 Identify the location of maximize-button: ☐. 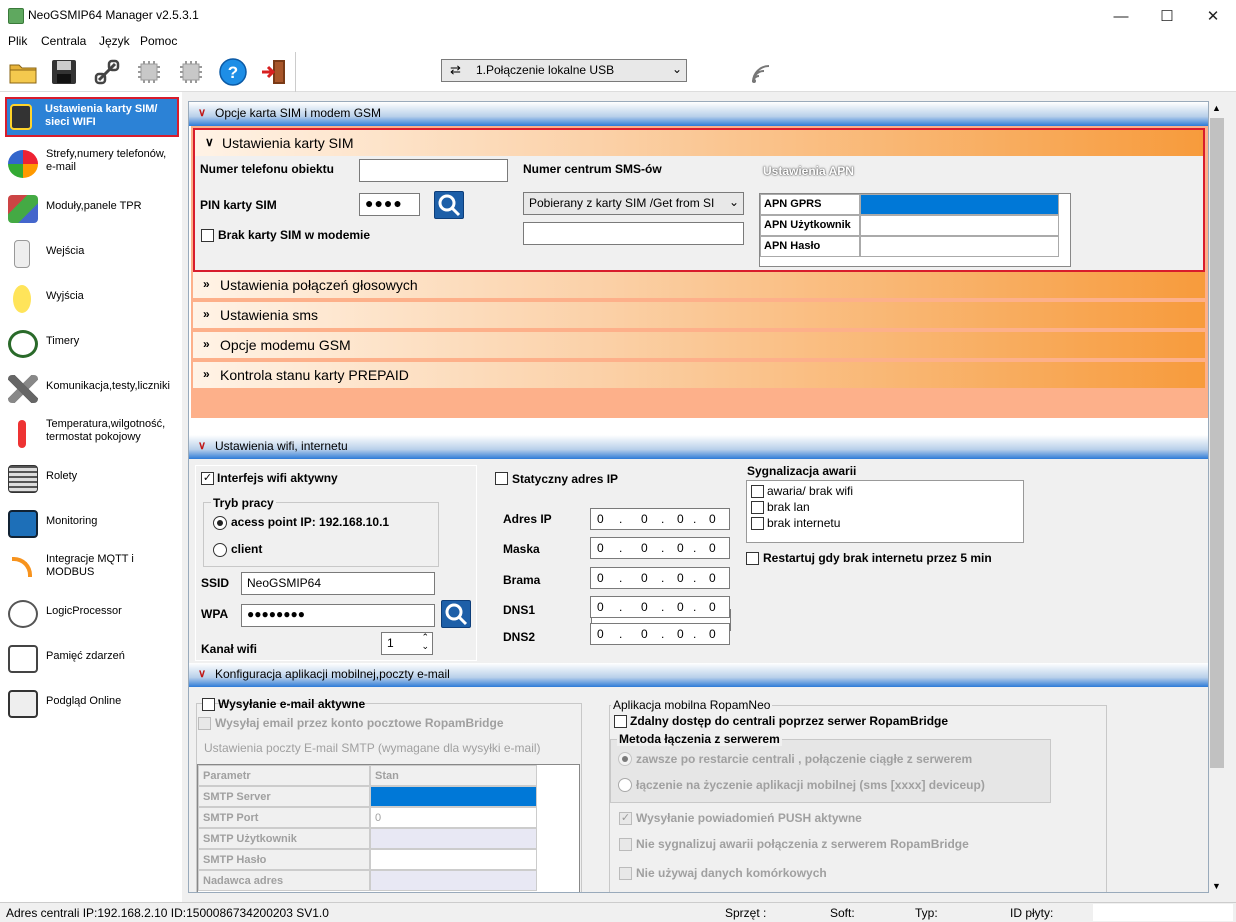
(1167, 16).